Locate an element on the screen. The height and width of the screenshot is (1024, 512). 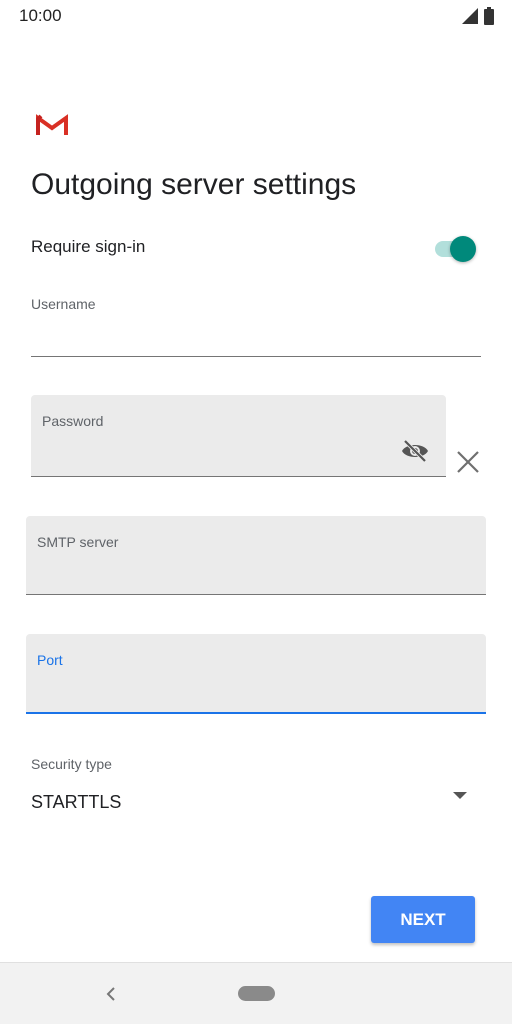
navigation-bar is located at coordinates (256, 993).